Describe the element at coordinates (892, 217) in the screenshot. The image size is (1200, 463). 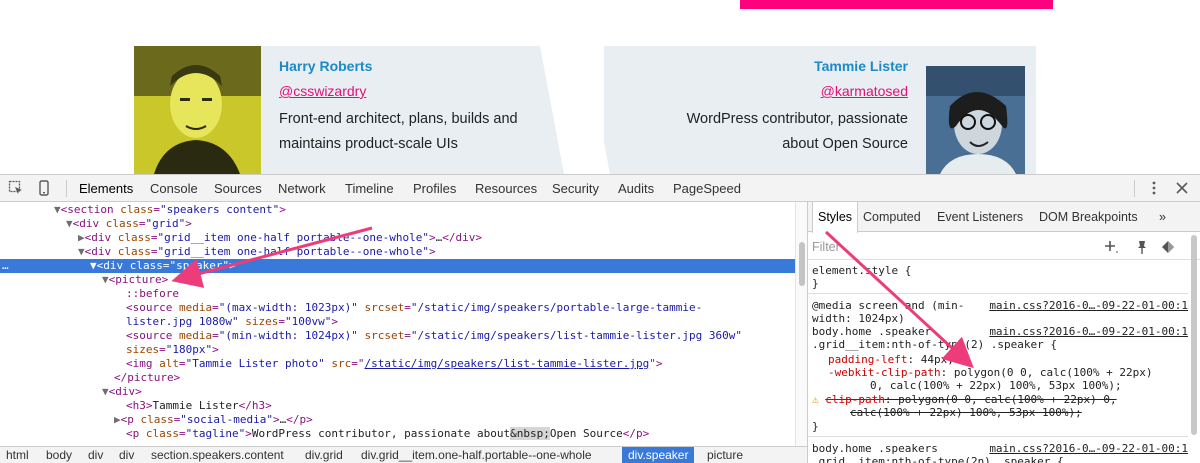
I see `tab-computed: Computed` at that location.